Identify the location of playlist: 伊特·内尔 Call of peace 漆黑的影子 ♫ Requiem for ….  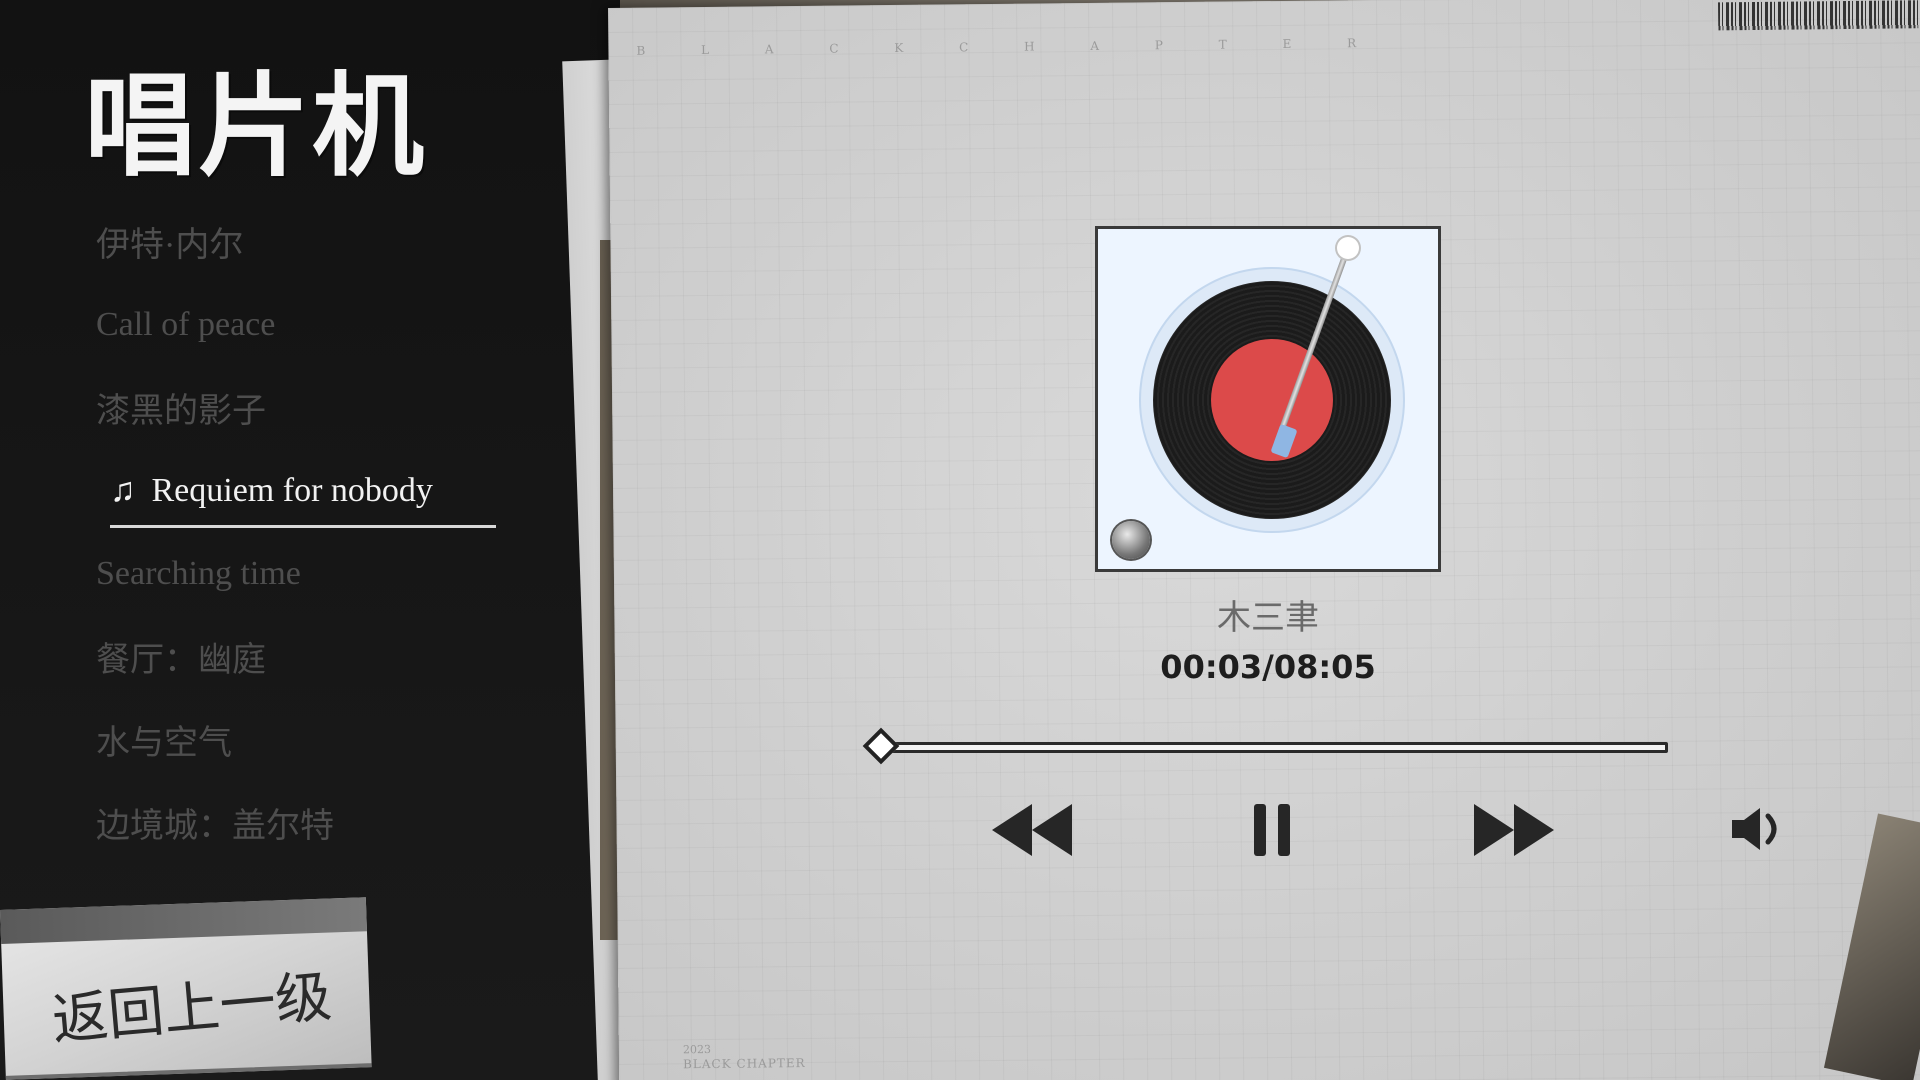
(306, 532).